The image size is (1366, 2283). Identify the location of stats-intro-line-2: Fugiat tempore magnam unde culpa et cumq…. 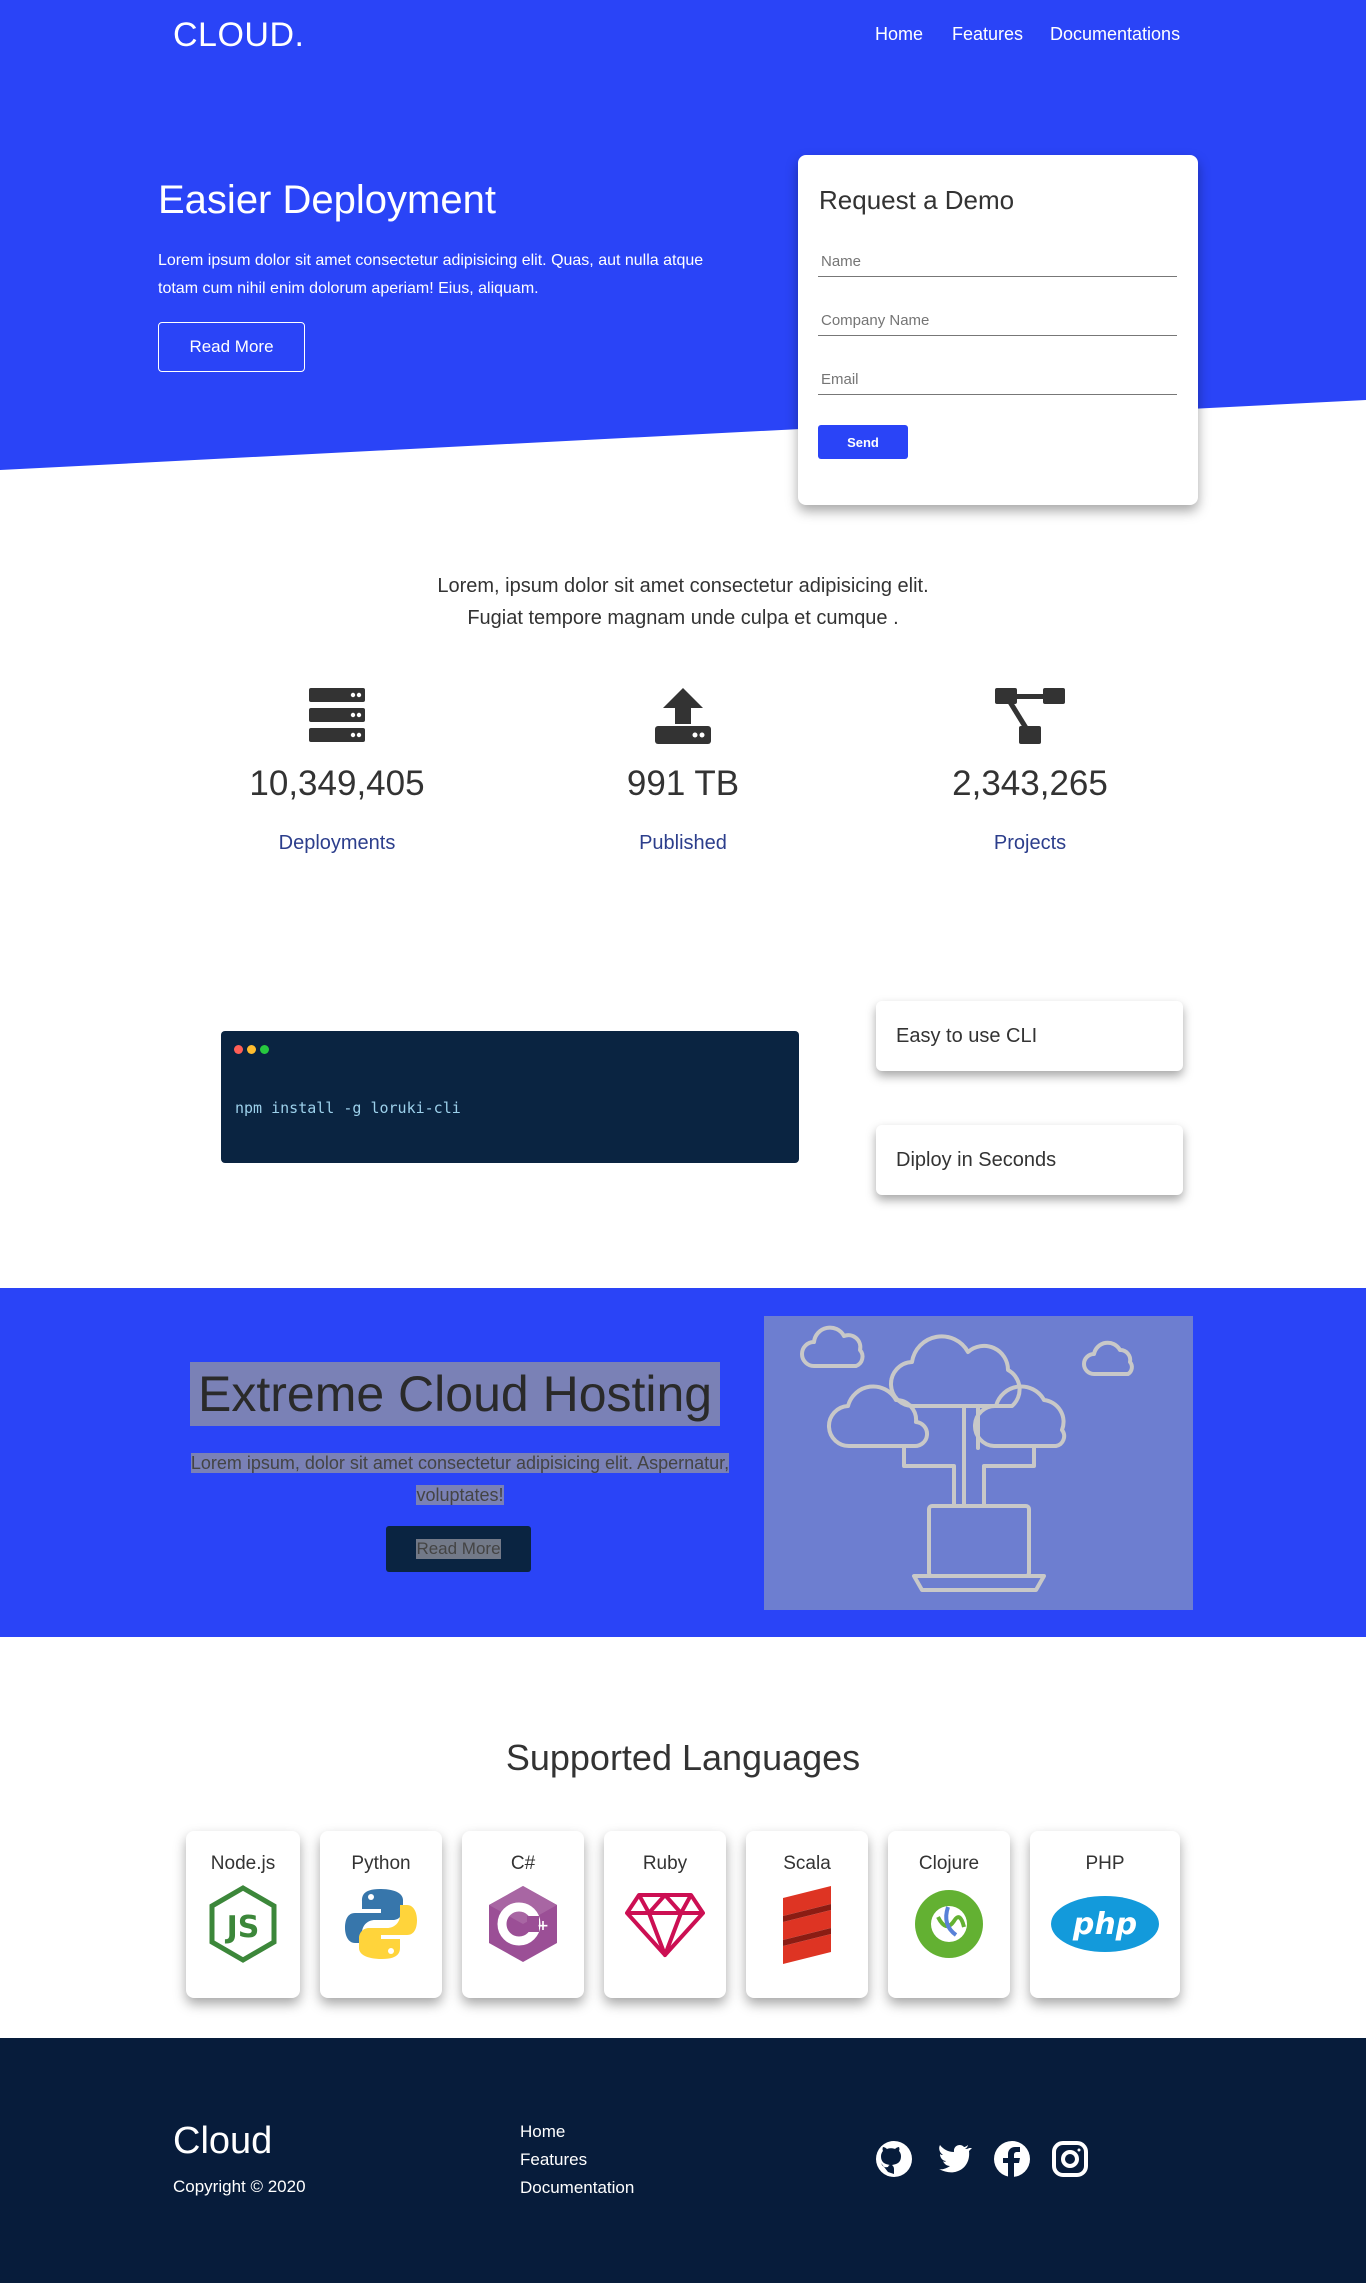
(683, 618).